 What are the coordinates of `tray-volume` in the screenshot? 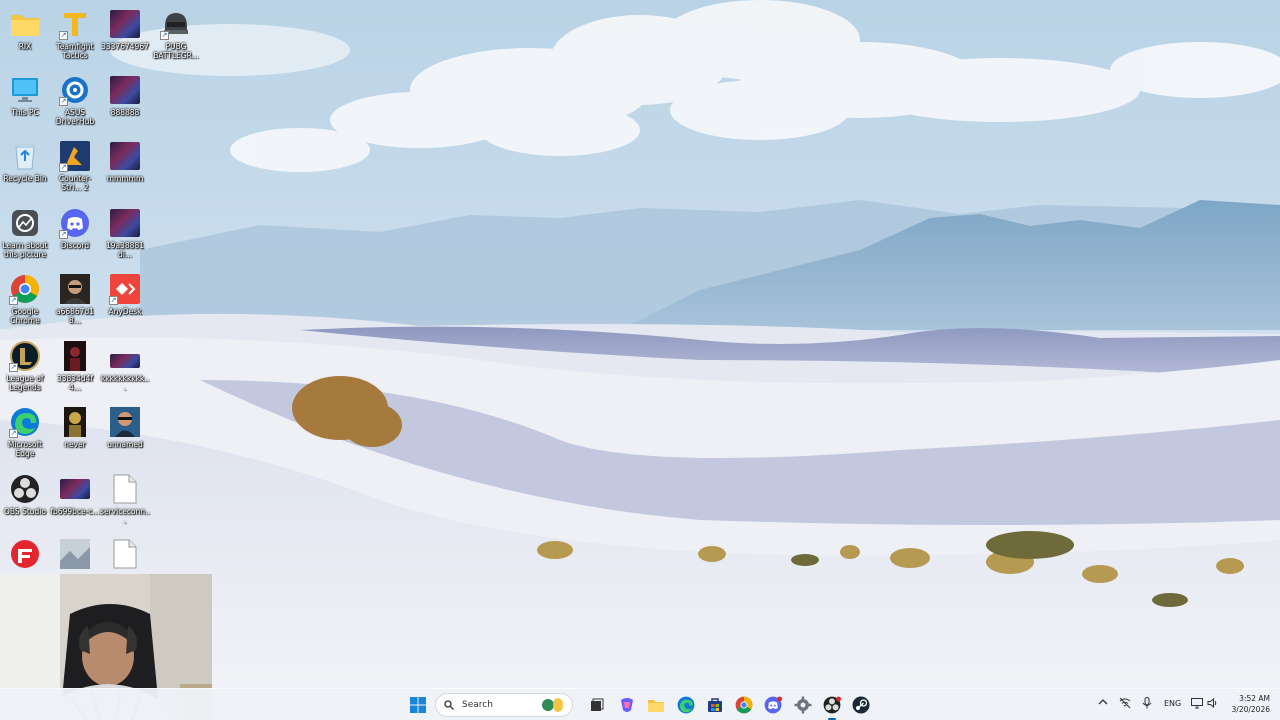 It's located at (1213, 704).